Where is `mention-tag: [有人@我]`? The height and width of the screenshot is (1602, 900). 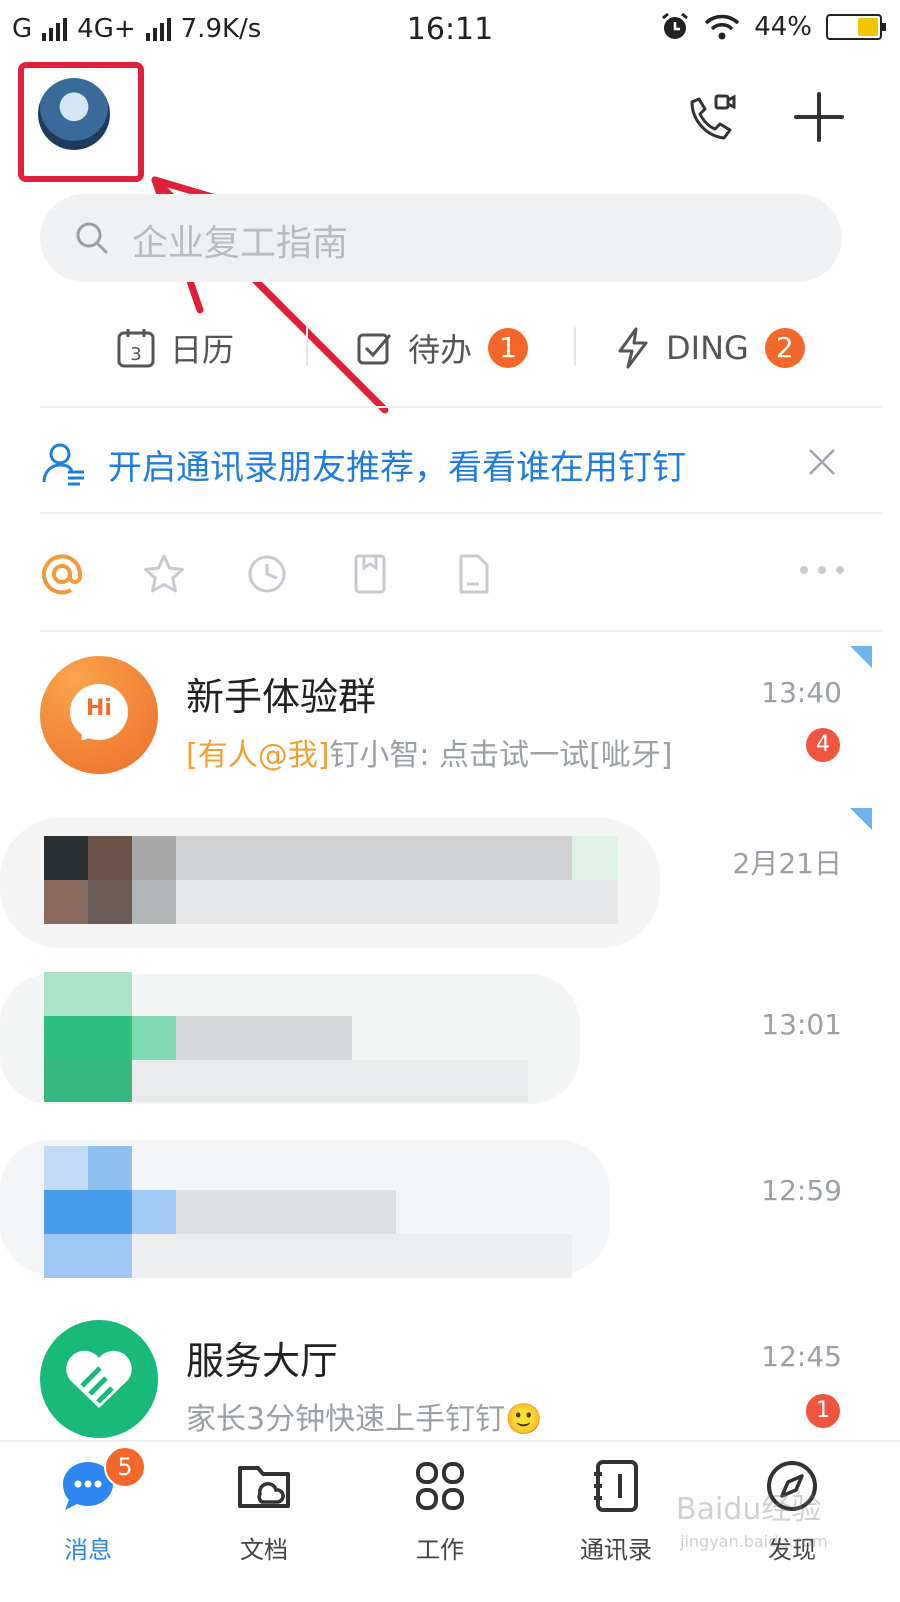
mention-tag: [有人@我] is located at coordinates (258, 755).